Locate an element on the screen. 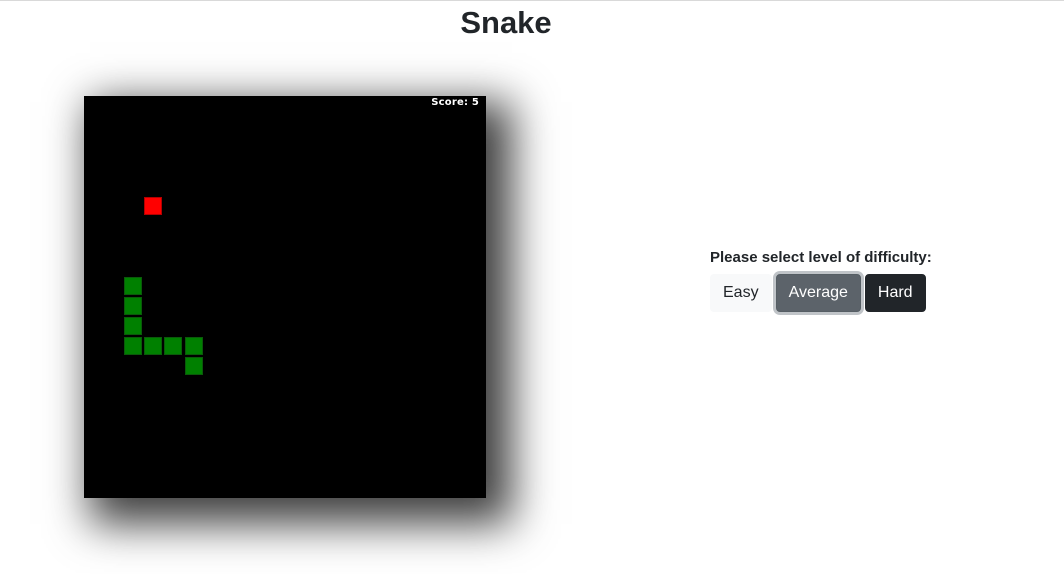 The image size is (1064, 574). score-display: Score: 5 is located at coordinates (455, 102).